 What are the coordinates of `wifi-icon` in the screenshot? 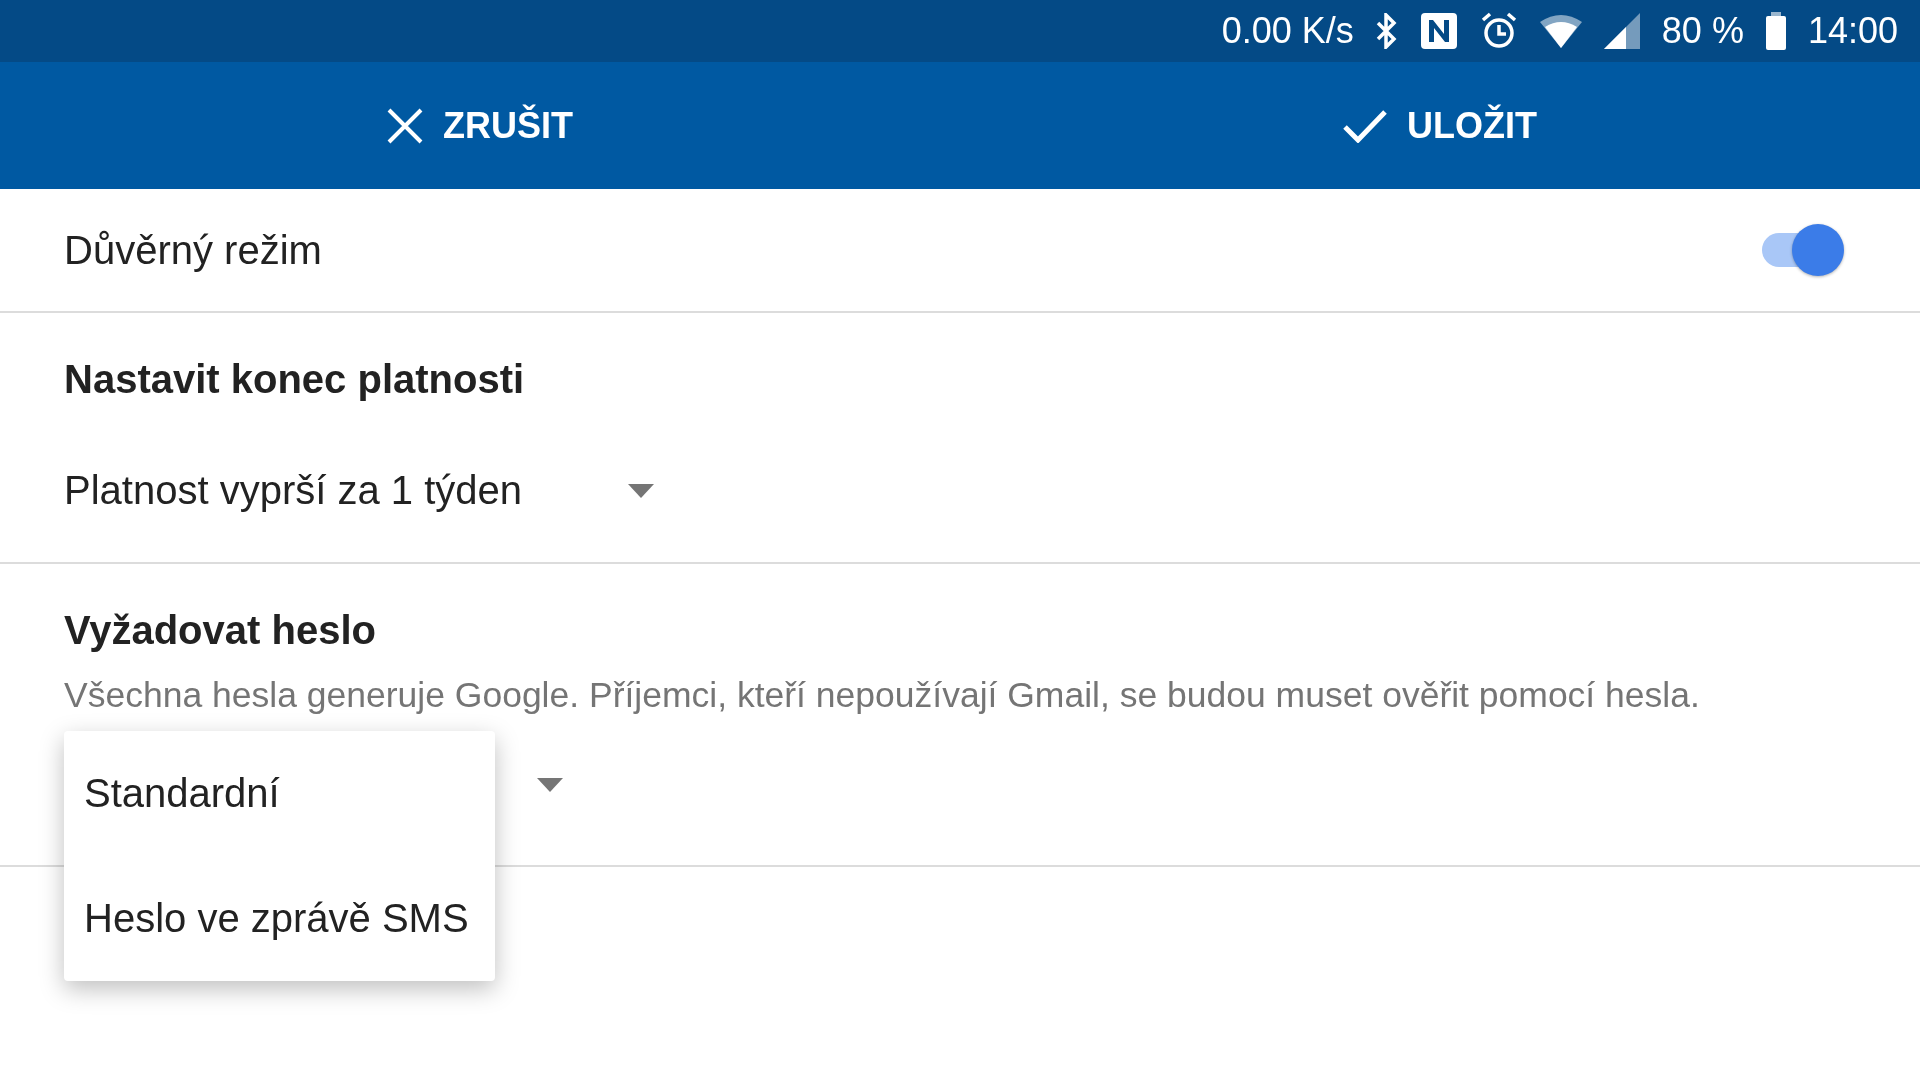 It's located at (1560, 31).